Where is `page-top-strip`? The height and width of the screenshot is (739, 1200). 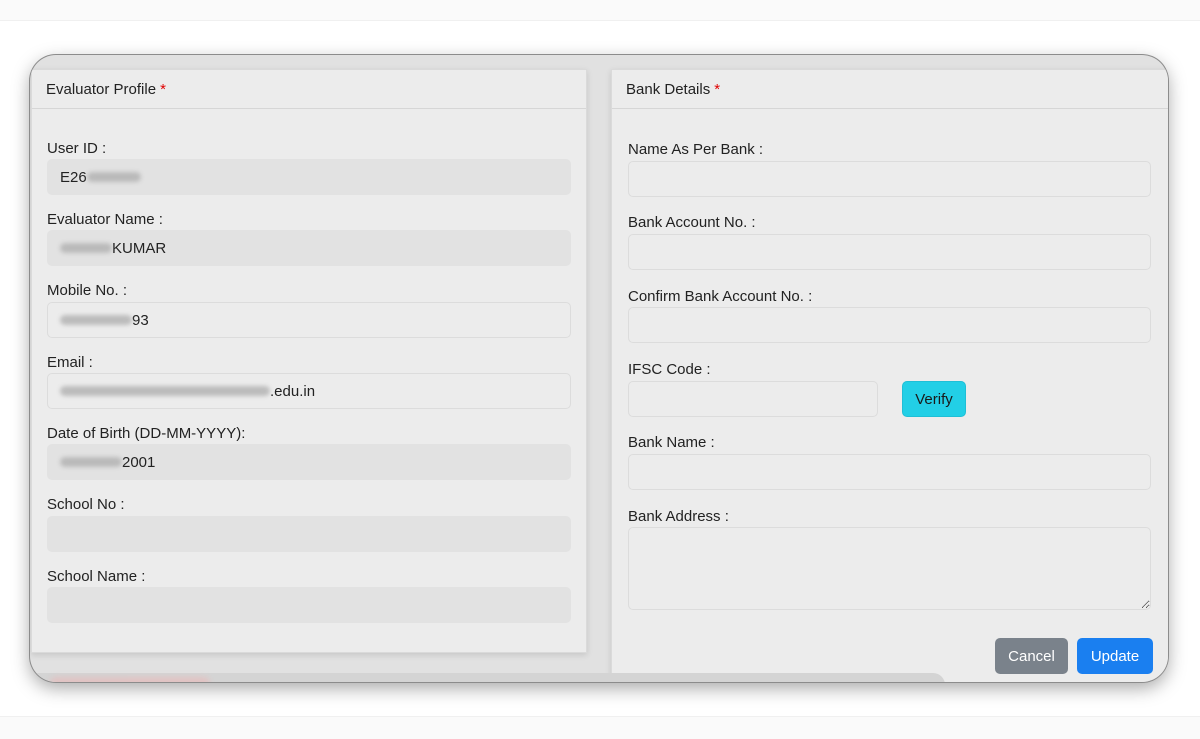 page-top-strip is located at coordinates (600, 10).